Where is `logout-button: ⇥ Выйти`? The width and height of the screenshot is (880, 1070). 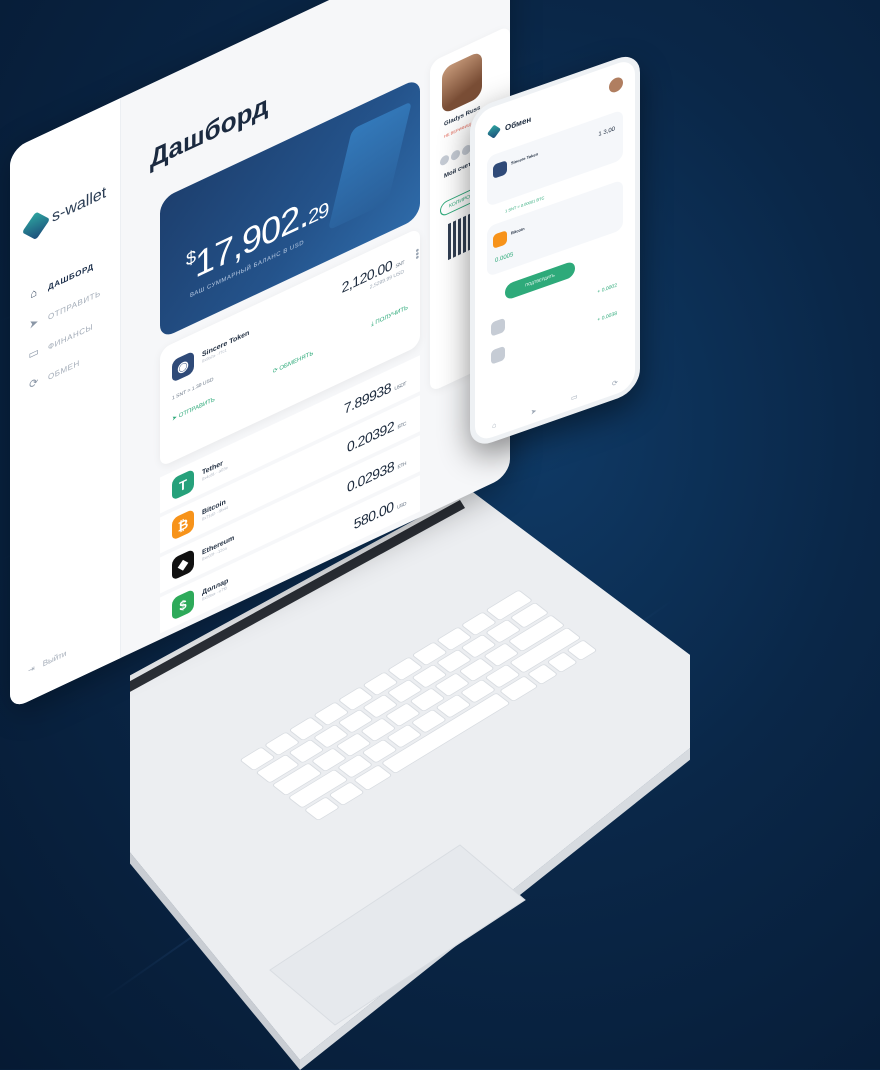
logout-button: ⇥ Выйти is located at coordinates (47, 661).